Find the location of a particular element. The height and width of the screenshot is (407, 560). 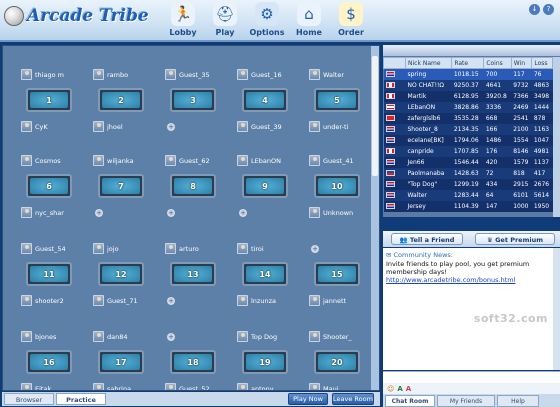

seat-top: Cosmos is located at coordinates (54, 160).